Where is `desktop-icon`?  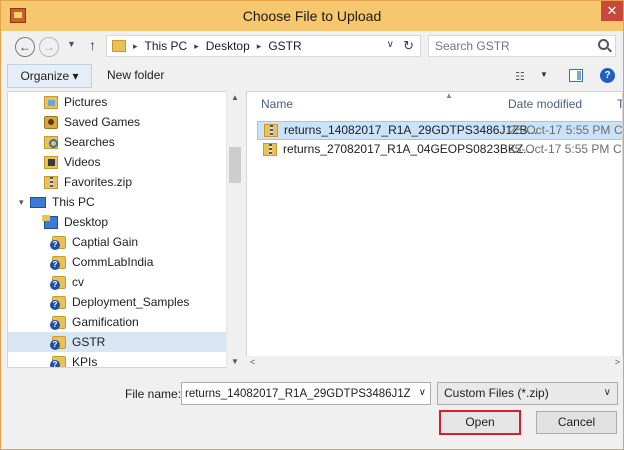
desktop-icon is located at coordinates (50, 221).